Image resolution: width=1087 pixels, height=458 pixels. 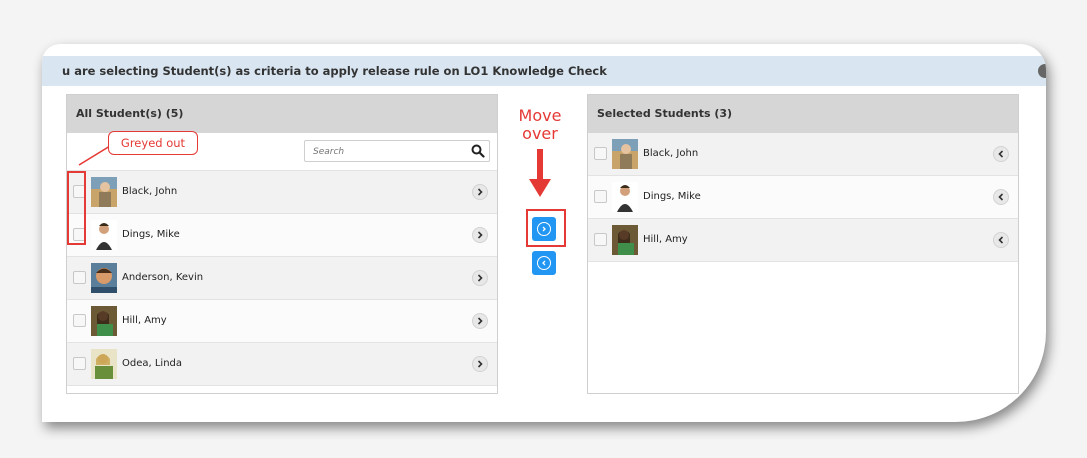 I want to click on move-over-annotation: Move over, so click(x=540, y=125).